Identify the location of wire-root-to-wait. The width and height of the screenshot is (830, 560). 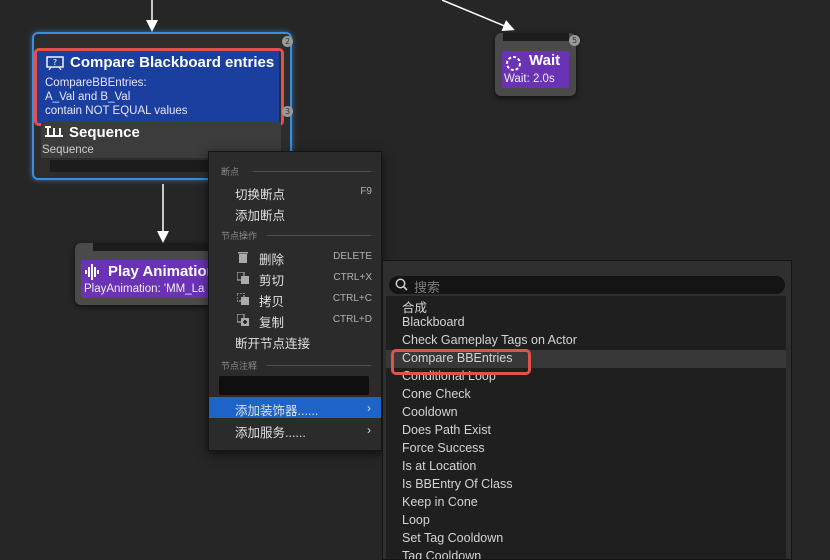
(478, 16).